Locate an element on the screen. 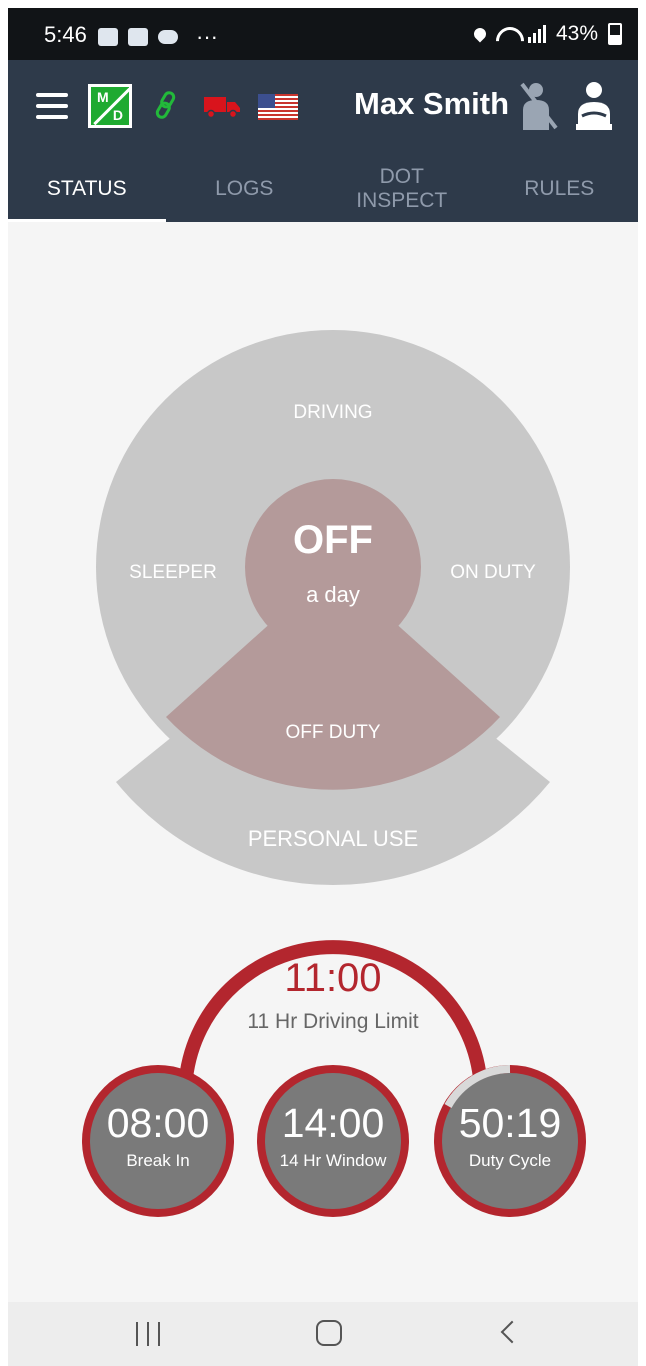 The image size is (646, 1366). location-icon is located at coordinates (480, 34).